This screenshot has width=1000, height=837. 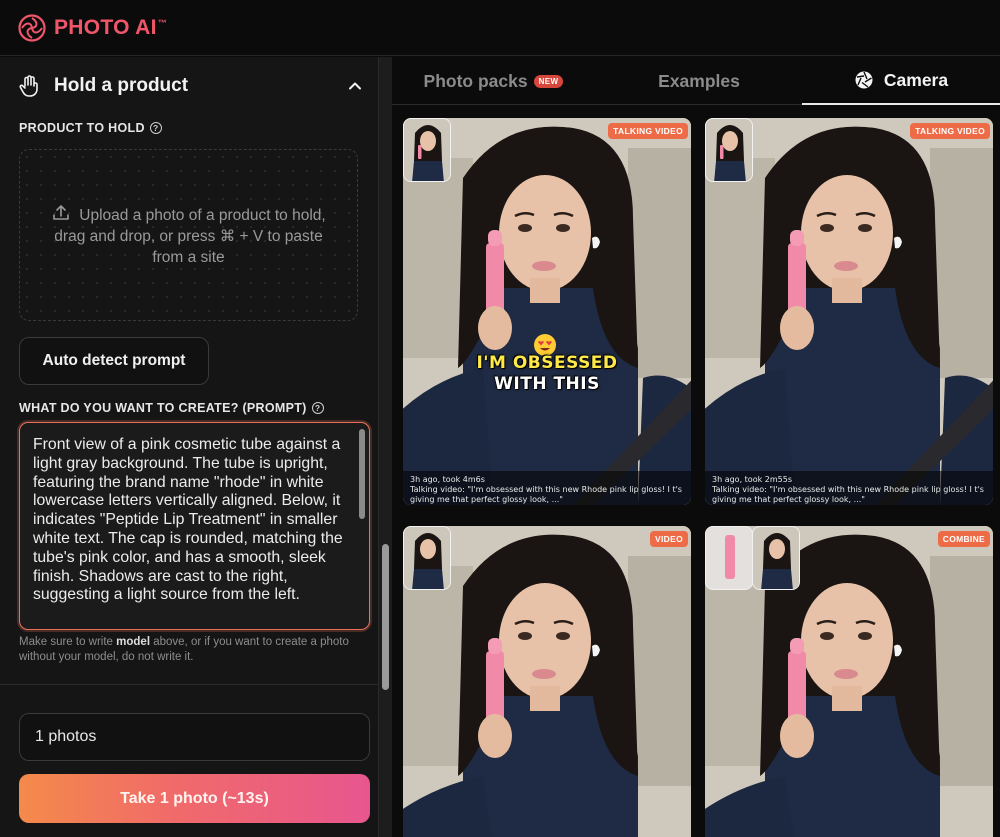 What do you see at coordinates (189, 684) in the screenshot?
I see `divider` at bounding box center [189, 684].